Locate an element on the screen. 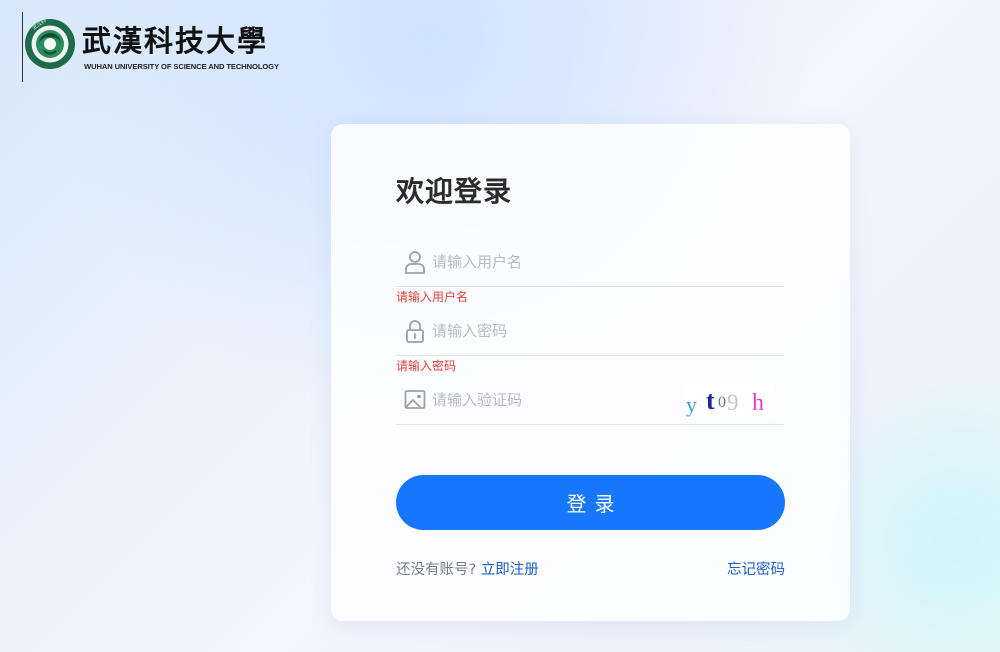 The width and height of the screenshot is (1000, 652). captcha-char: 0 is located at coordinates (722, 402).